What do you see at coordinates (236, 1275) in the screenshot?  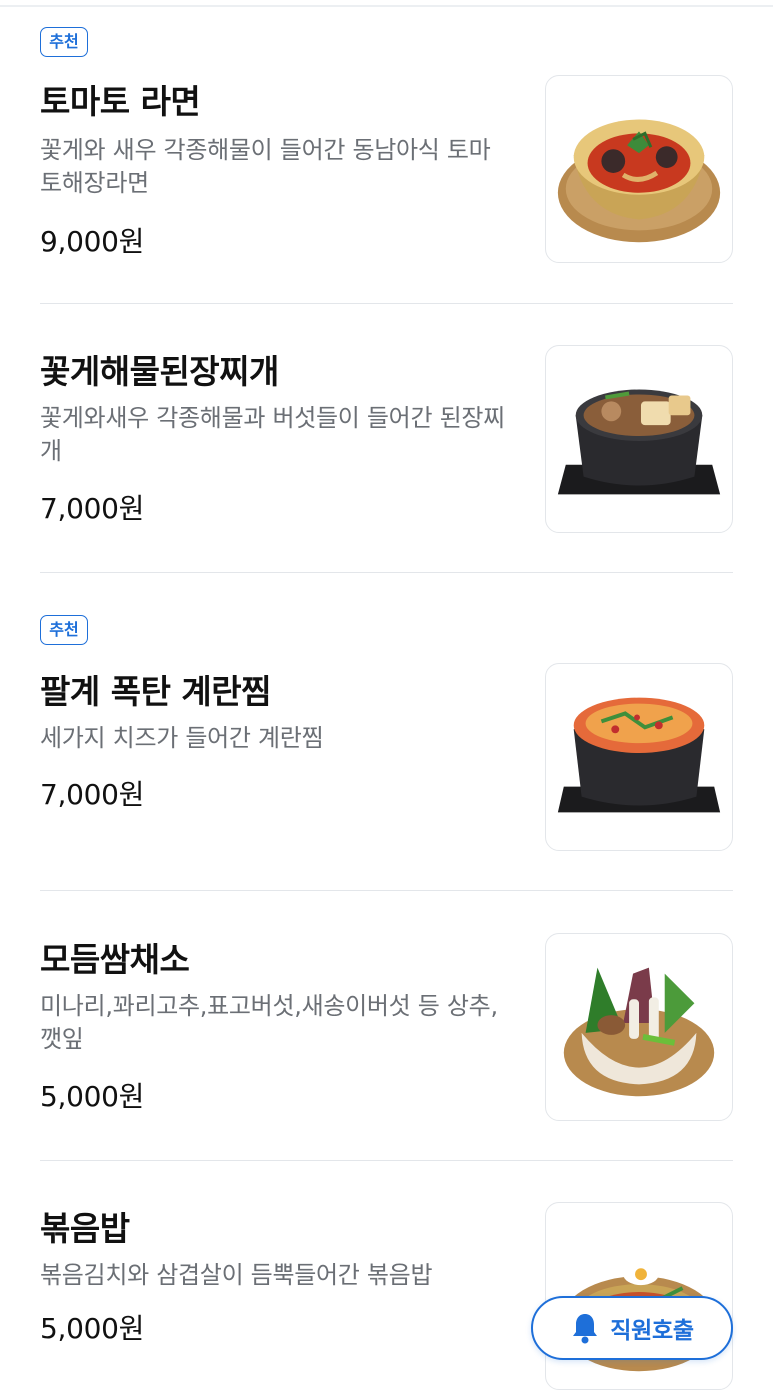 I see `menu-item-description: 볶음김치와 삼겹살이 듬뿍들어간 볶음밥` at bounding box center [236, 1275].